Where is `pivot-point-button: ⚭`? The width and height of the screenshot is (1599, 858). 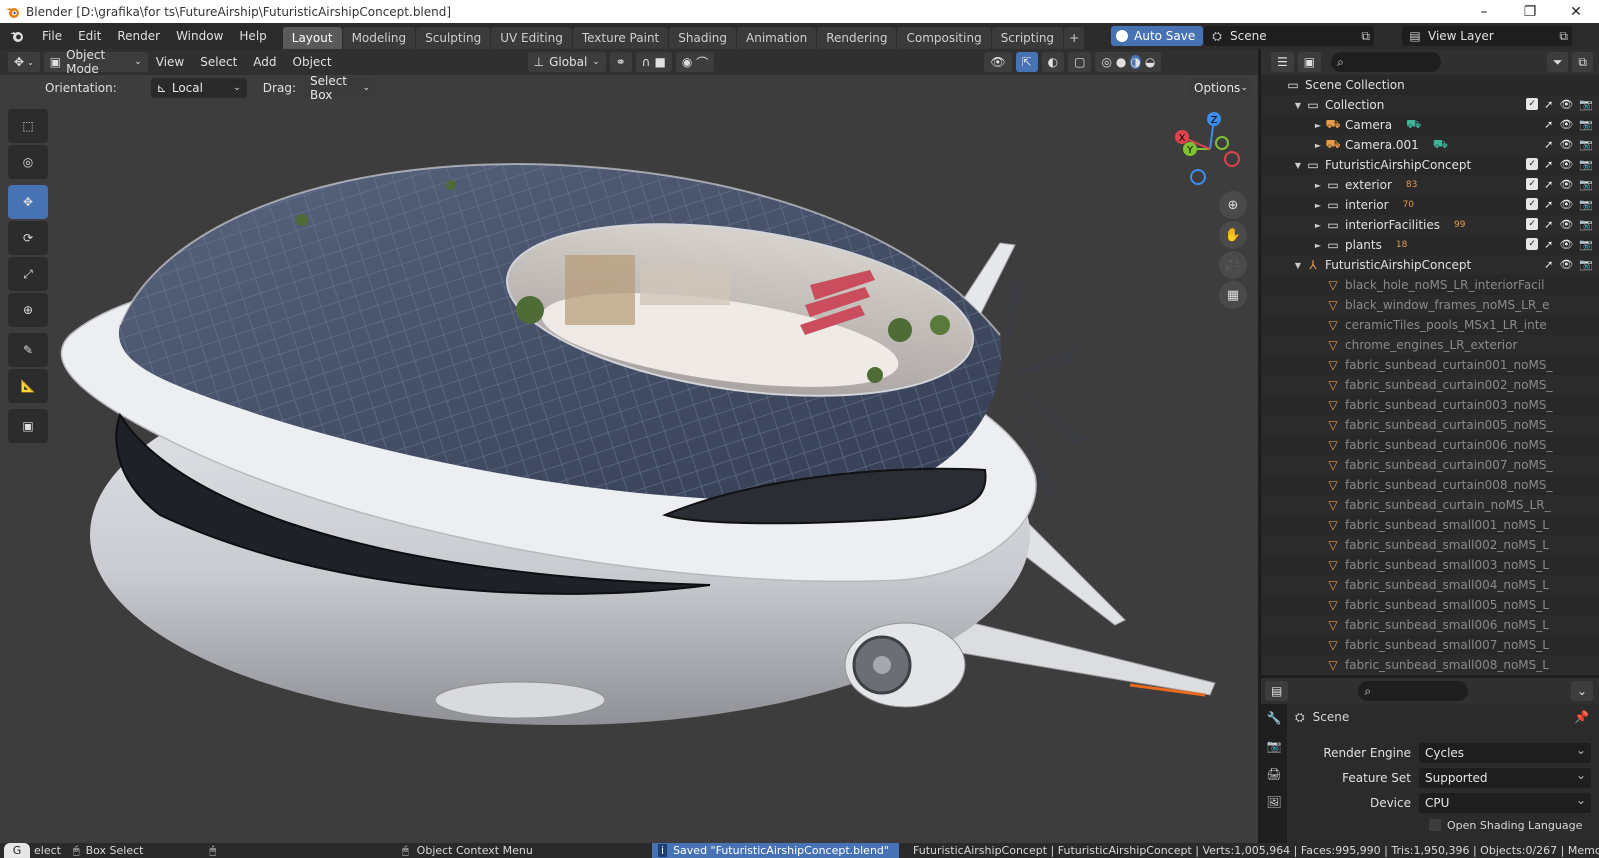
pivot-point-button: ⚭ is located at coordinates (620, 62).